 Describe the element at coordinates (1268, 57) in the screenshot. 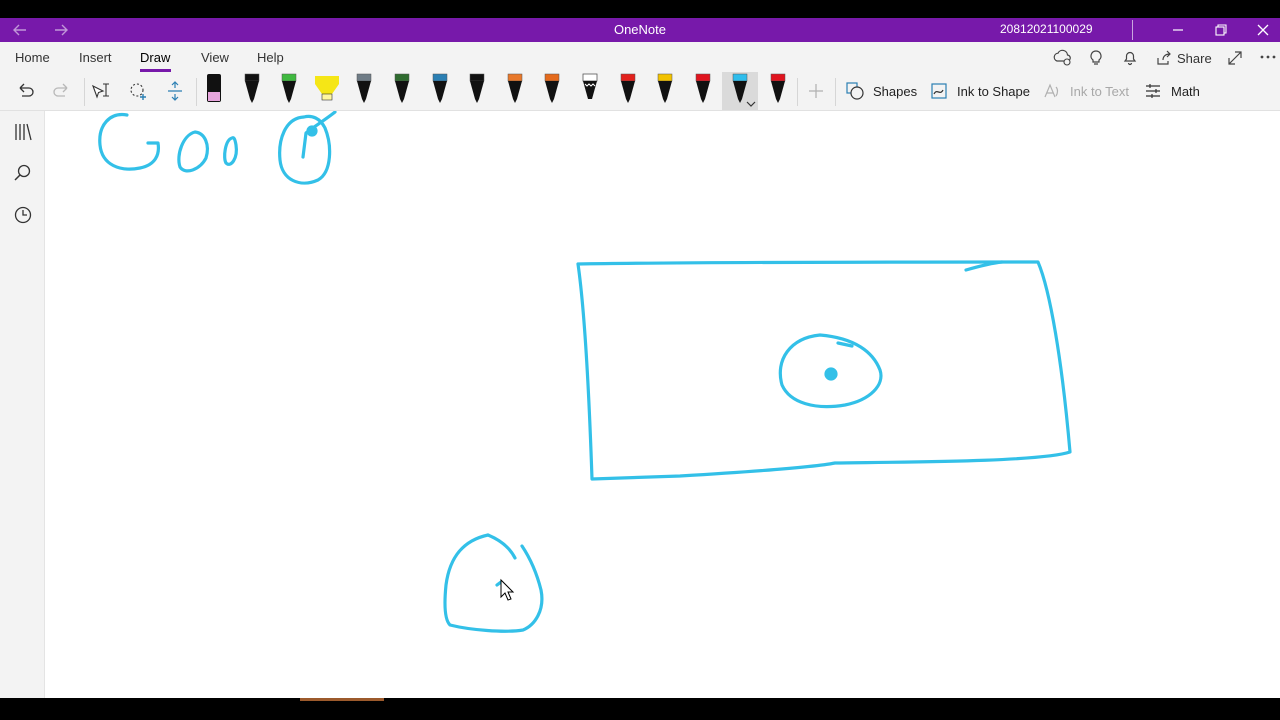

I see `more-options-icon` at that location.